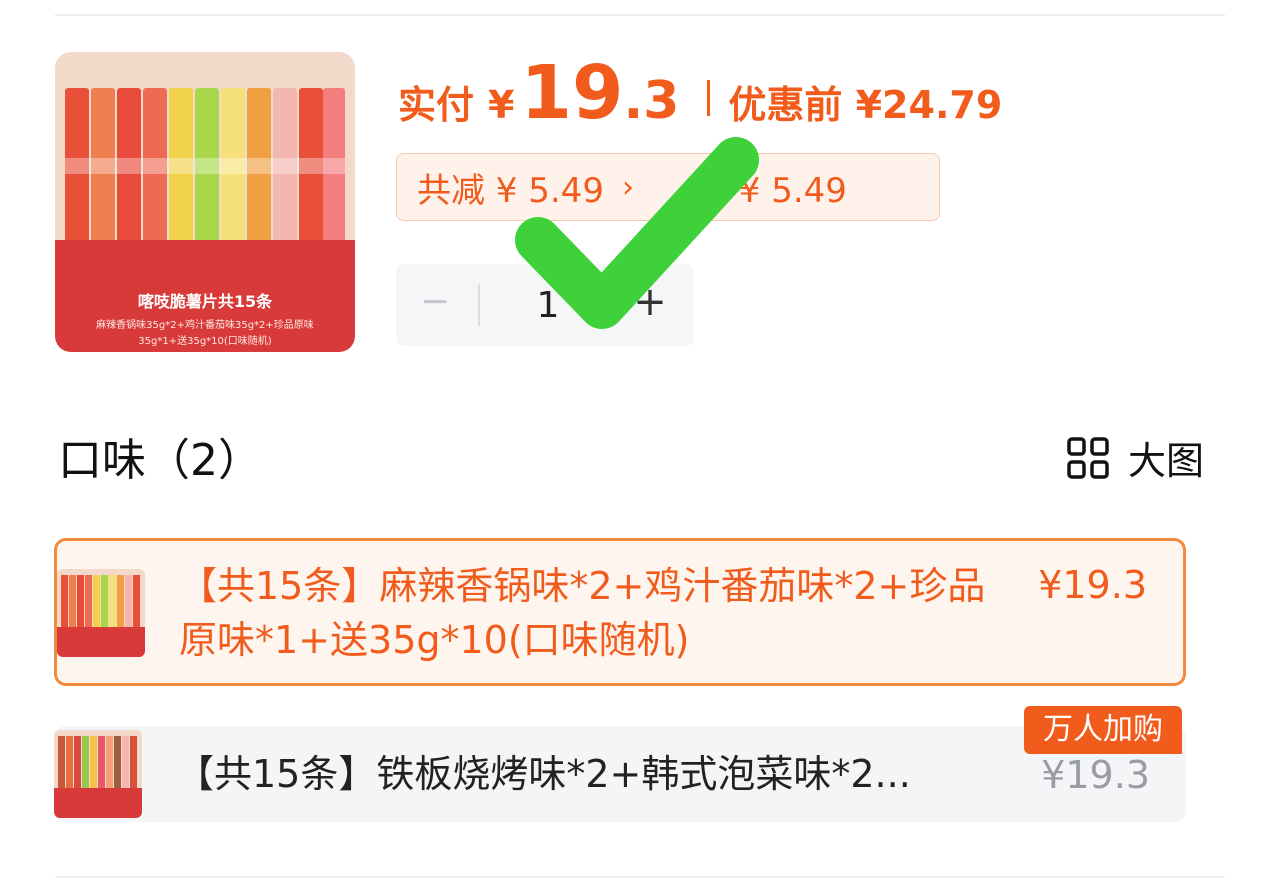 The width and height of the screenshot is (1280, 890). I want to click on price-separator, so click(709, 98).